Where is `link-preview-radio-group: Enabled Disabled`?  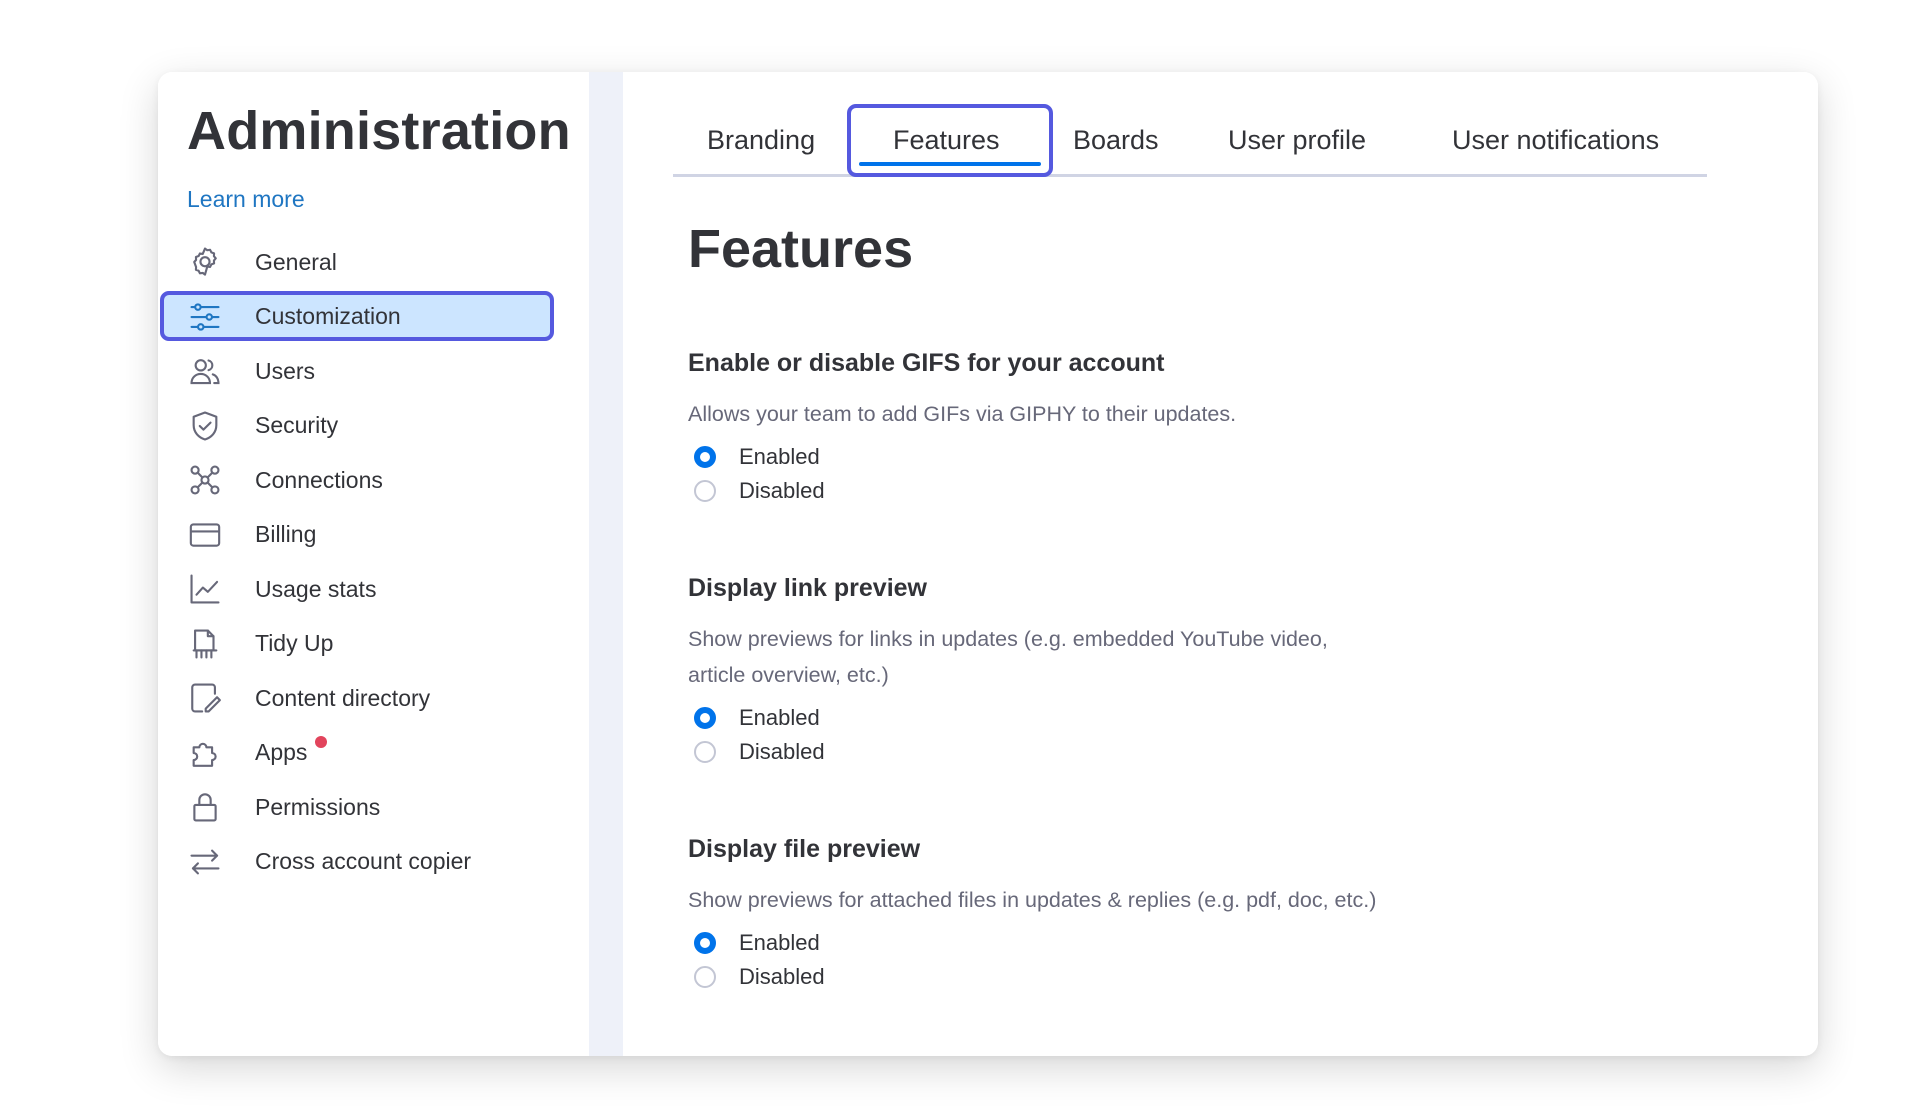
link-preview-radio-group: Enabled Disabled is located at coordinates (1038, 735).